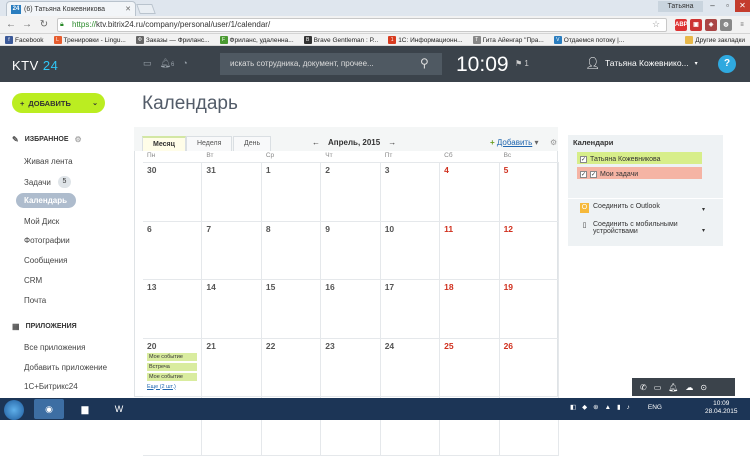 The image size is (750, 456). Describe the element at coordinates (128, 9) in the screenshot. I see `close-icon: ✕` at that location.